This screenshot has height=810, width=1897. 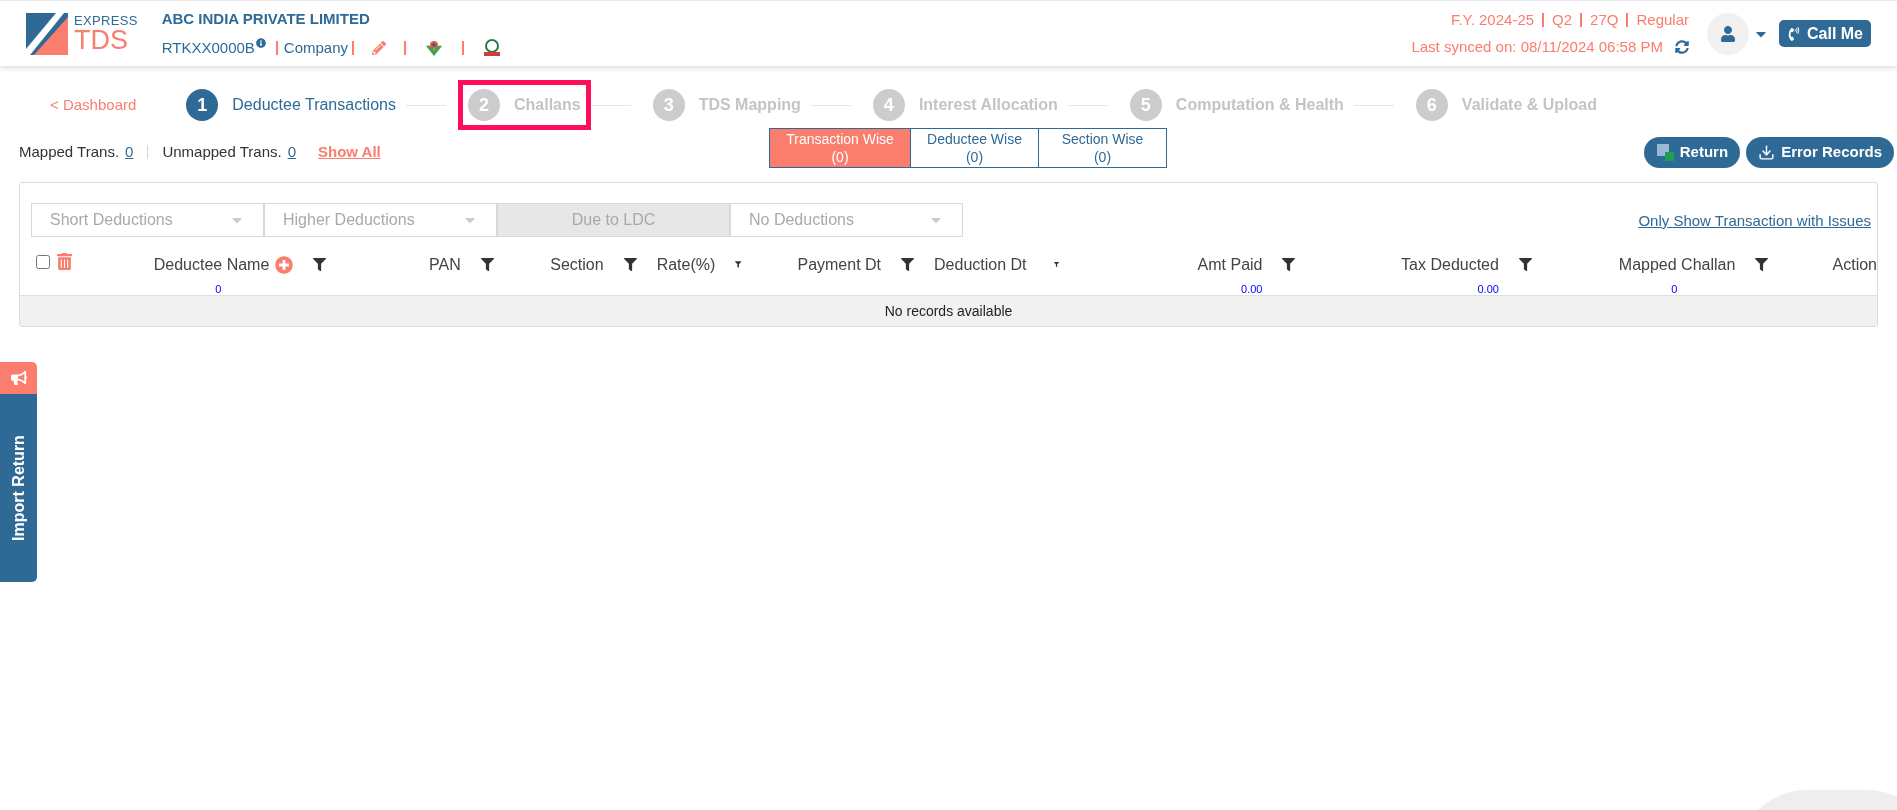 I want to click on column-header: Amt Paid, so click(x=1230, y=265).